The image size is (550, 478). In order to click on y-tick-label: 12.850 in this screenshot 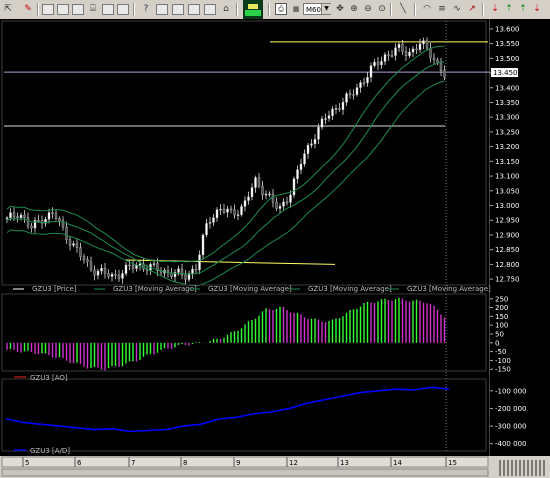, I will do `click(507, 250)`.